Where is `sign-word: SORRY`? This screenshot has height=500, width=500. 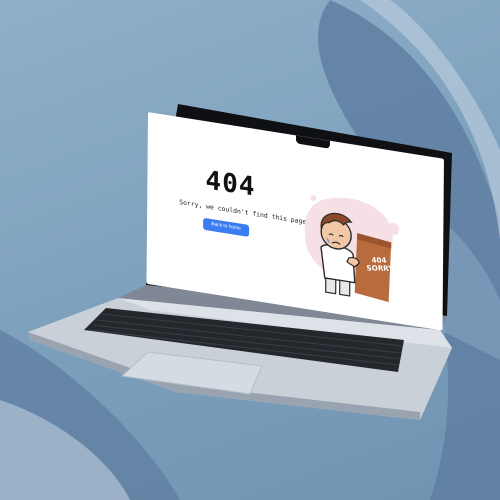 sign-word: SORRY is located at coordinates (380, 268).